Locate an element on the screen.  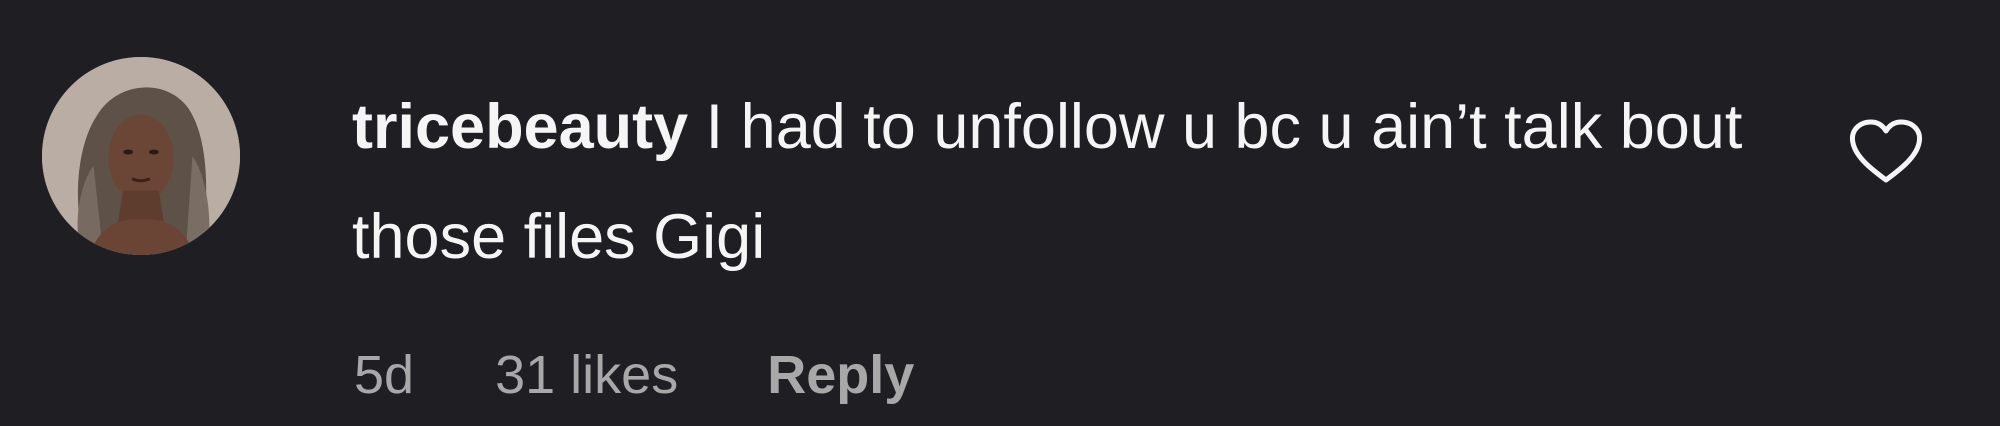
like-button is located at coordinates (1886, 152).